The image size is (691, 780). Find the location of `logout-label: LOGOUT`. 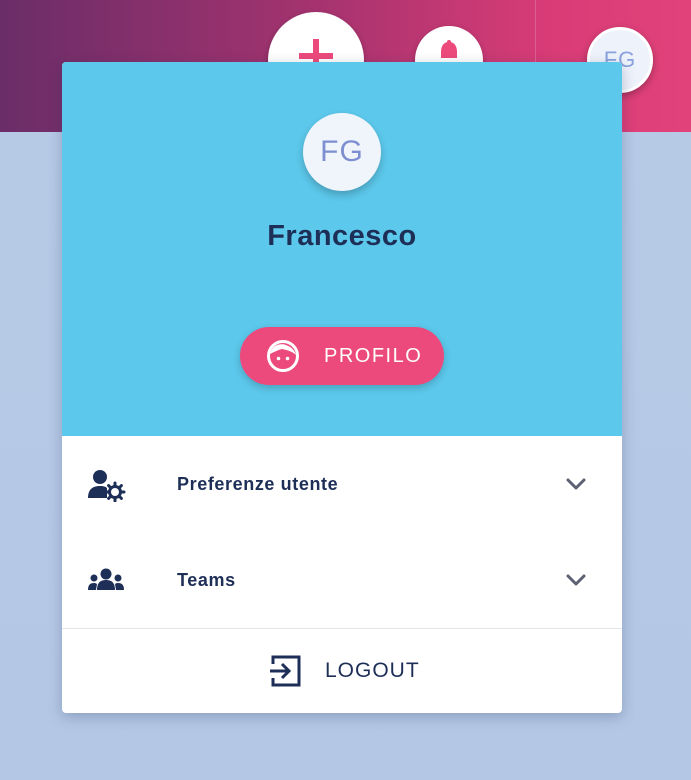

logout-label: LOGOUT is located at coordinates (372, 670).